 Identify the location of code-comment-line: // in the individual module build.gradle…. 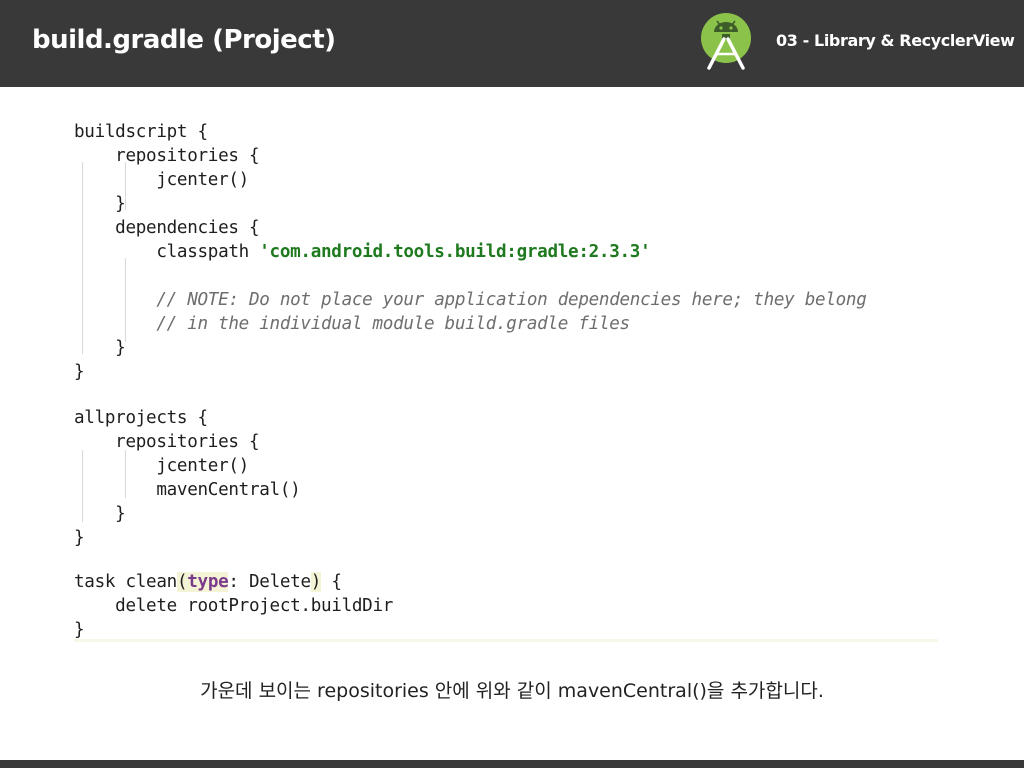
(352, 324).